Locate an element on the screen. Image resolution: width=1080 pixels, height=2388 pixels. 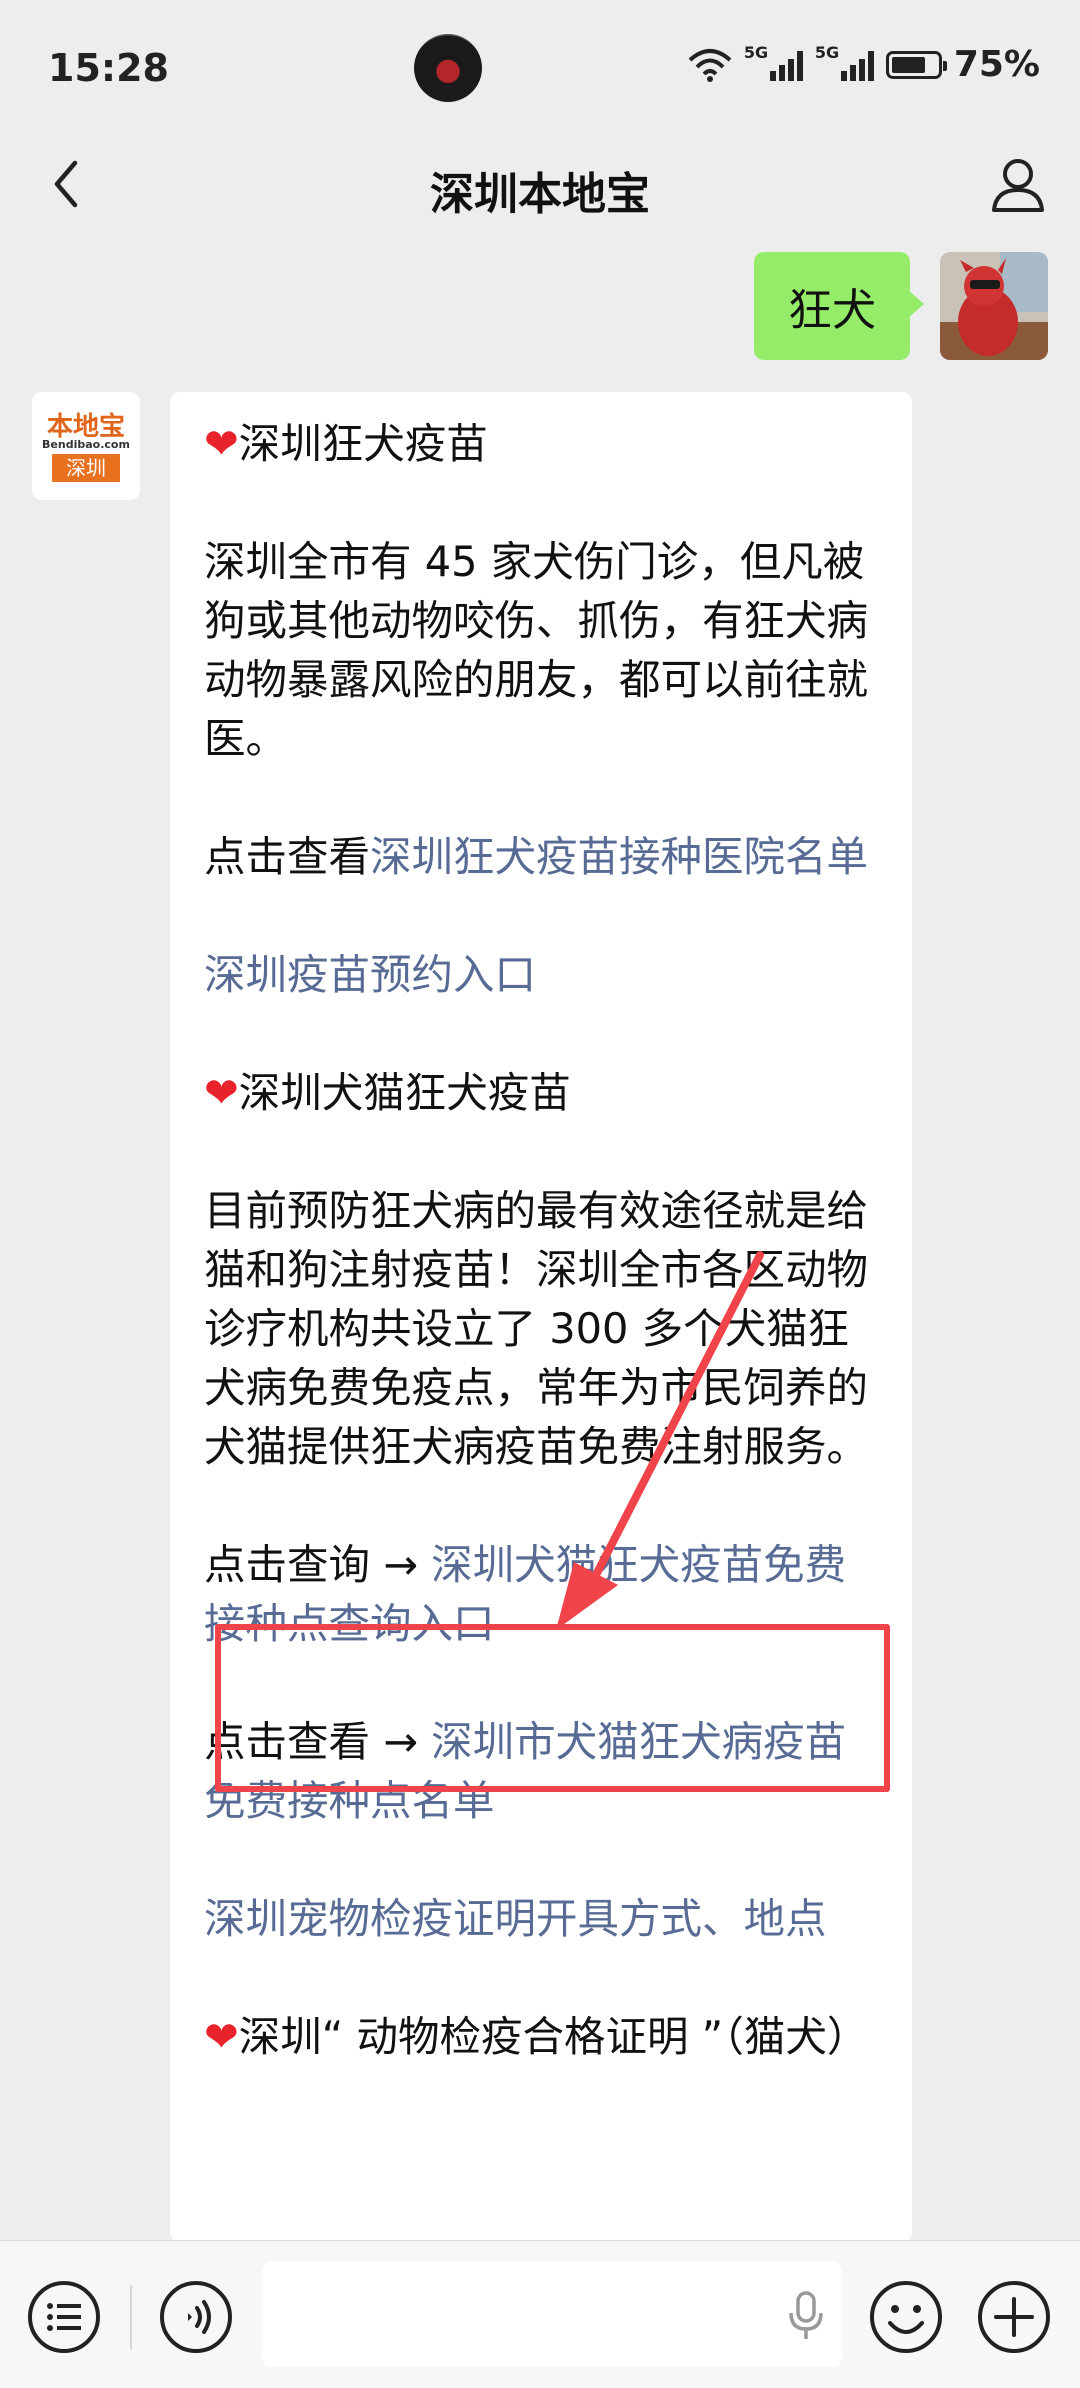
bot-avatar: 本地宝 Bendibao.com 深圳 is located at coordinates (86, 446).